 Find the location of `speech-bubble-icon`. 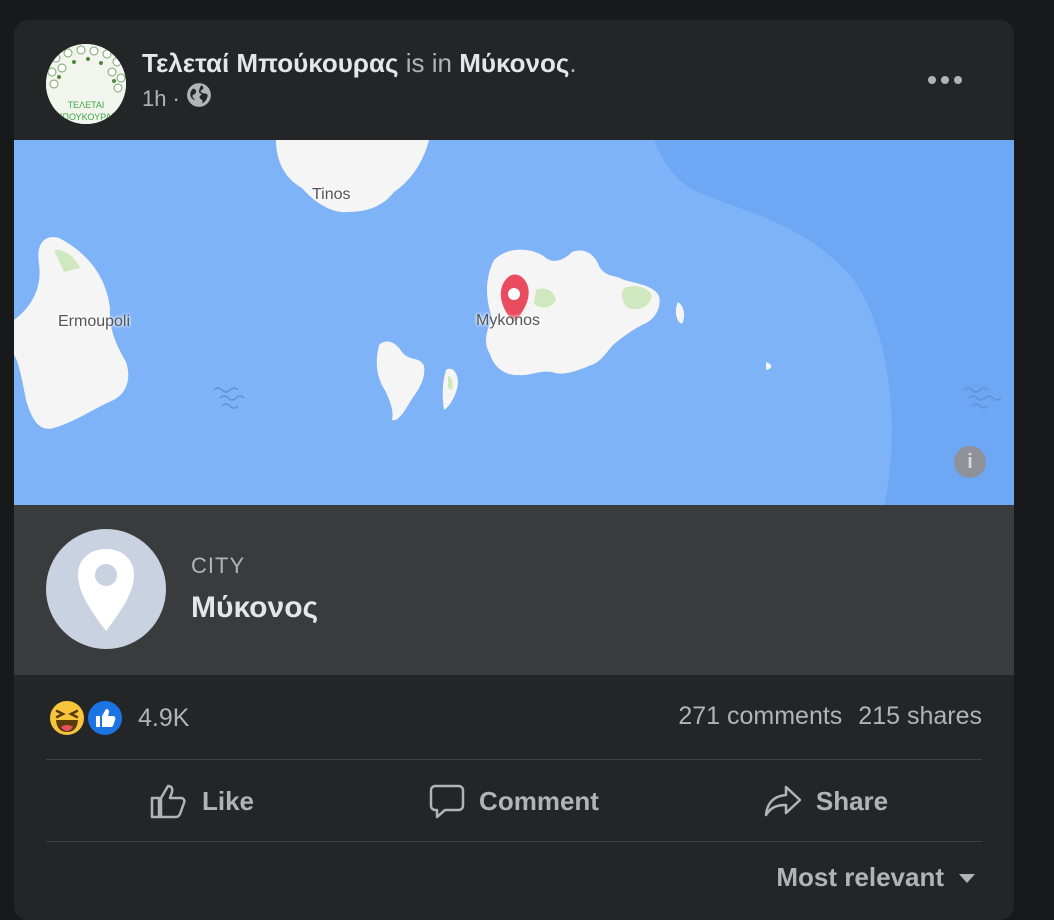

speech-bubble-icon is located at coordinates (447, 801).